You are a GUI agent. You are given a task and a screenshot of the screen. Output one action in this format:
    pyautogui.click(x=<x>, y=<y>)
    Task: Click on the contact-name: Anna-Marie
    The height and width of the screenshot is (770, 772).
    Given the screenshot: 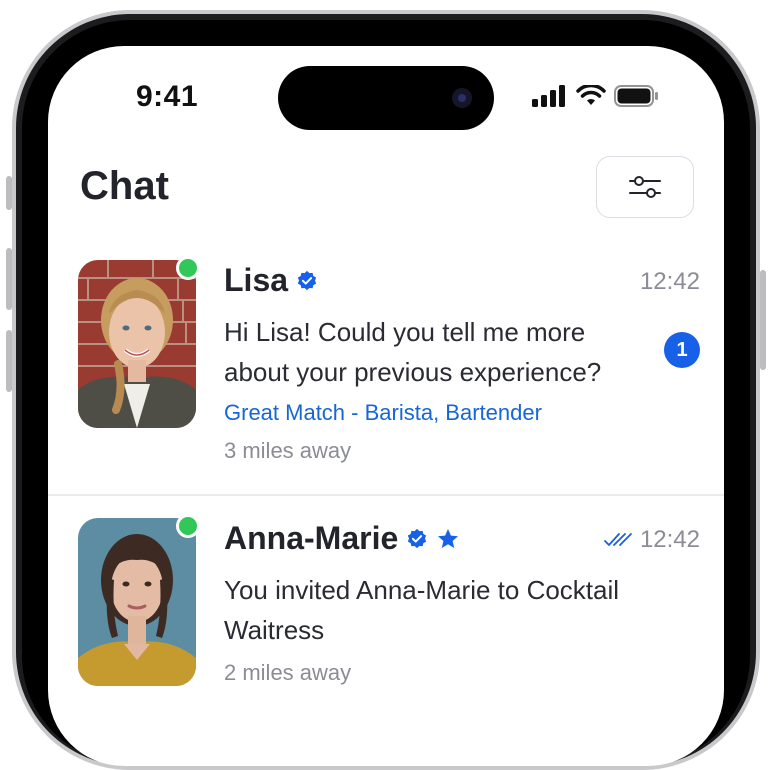 What is the action you would take?
    pyautogui.click(x=311, y=538)
    